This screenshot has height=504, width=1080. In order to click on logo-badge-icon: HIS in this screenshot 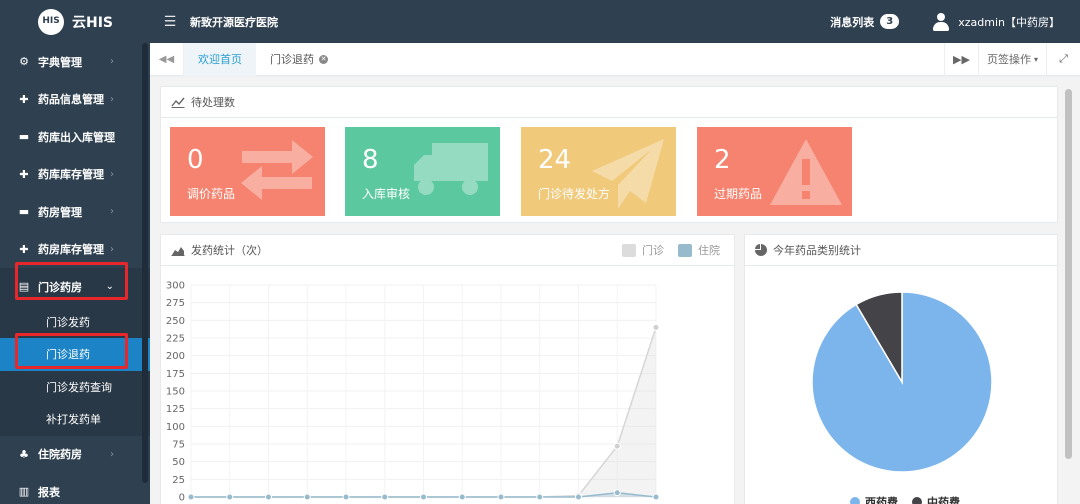, I will do `click(51, 21)`.